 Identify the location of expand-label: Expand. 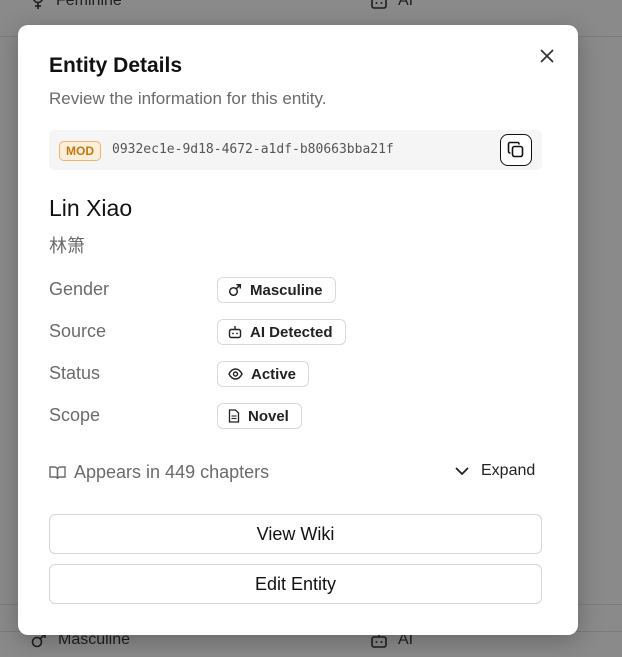
(508, 470).